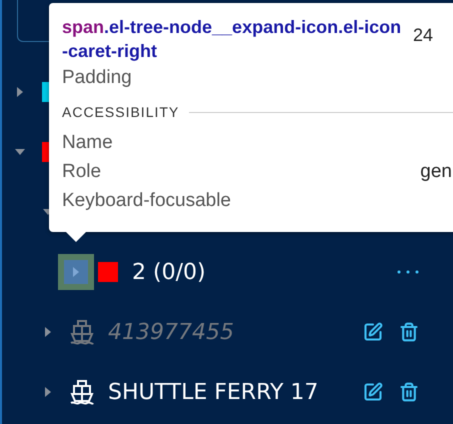 The height and width of the screenshot is (424, 453). I want to click on element-size: 24, so click(422, 35).